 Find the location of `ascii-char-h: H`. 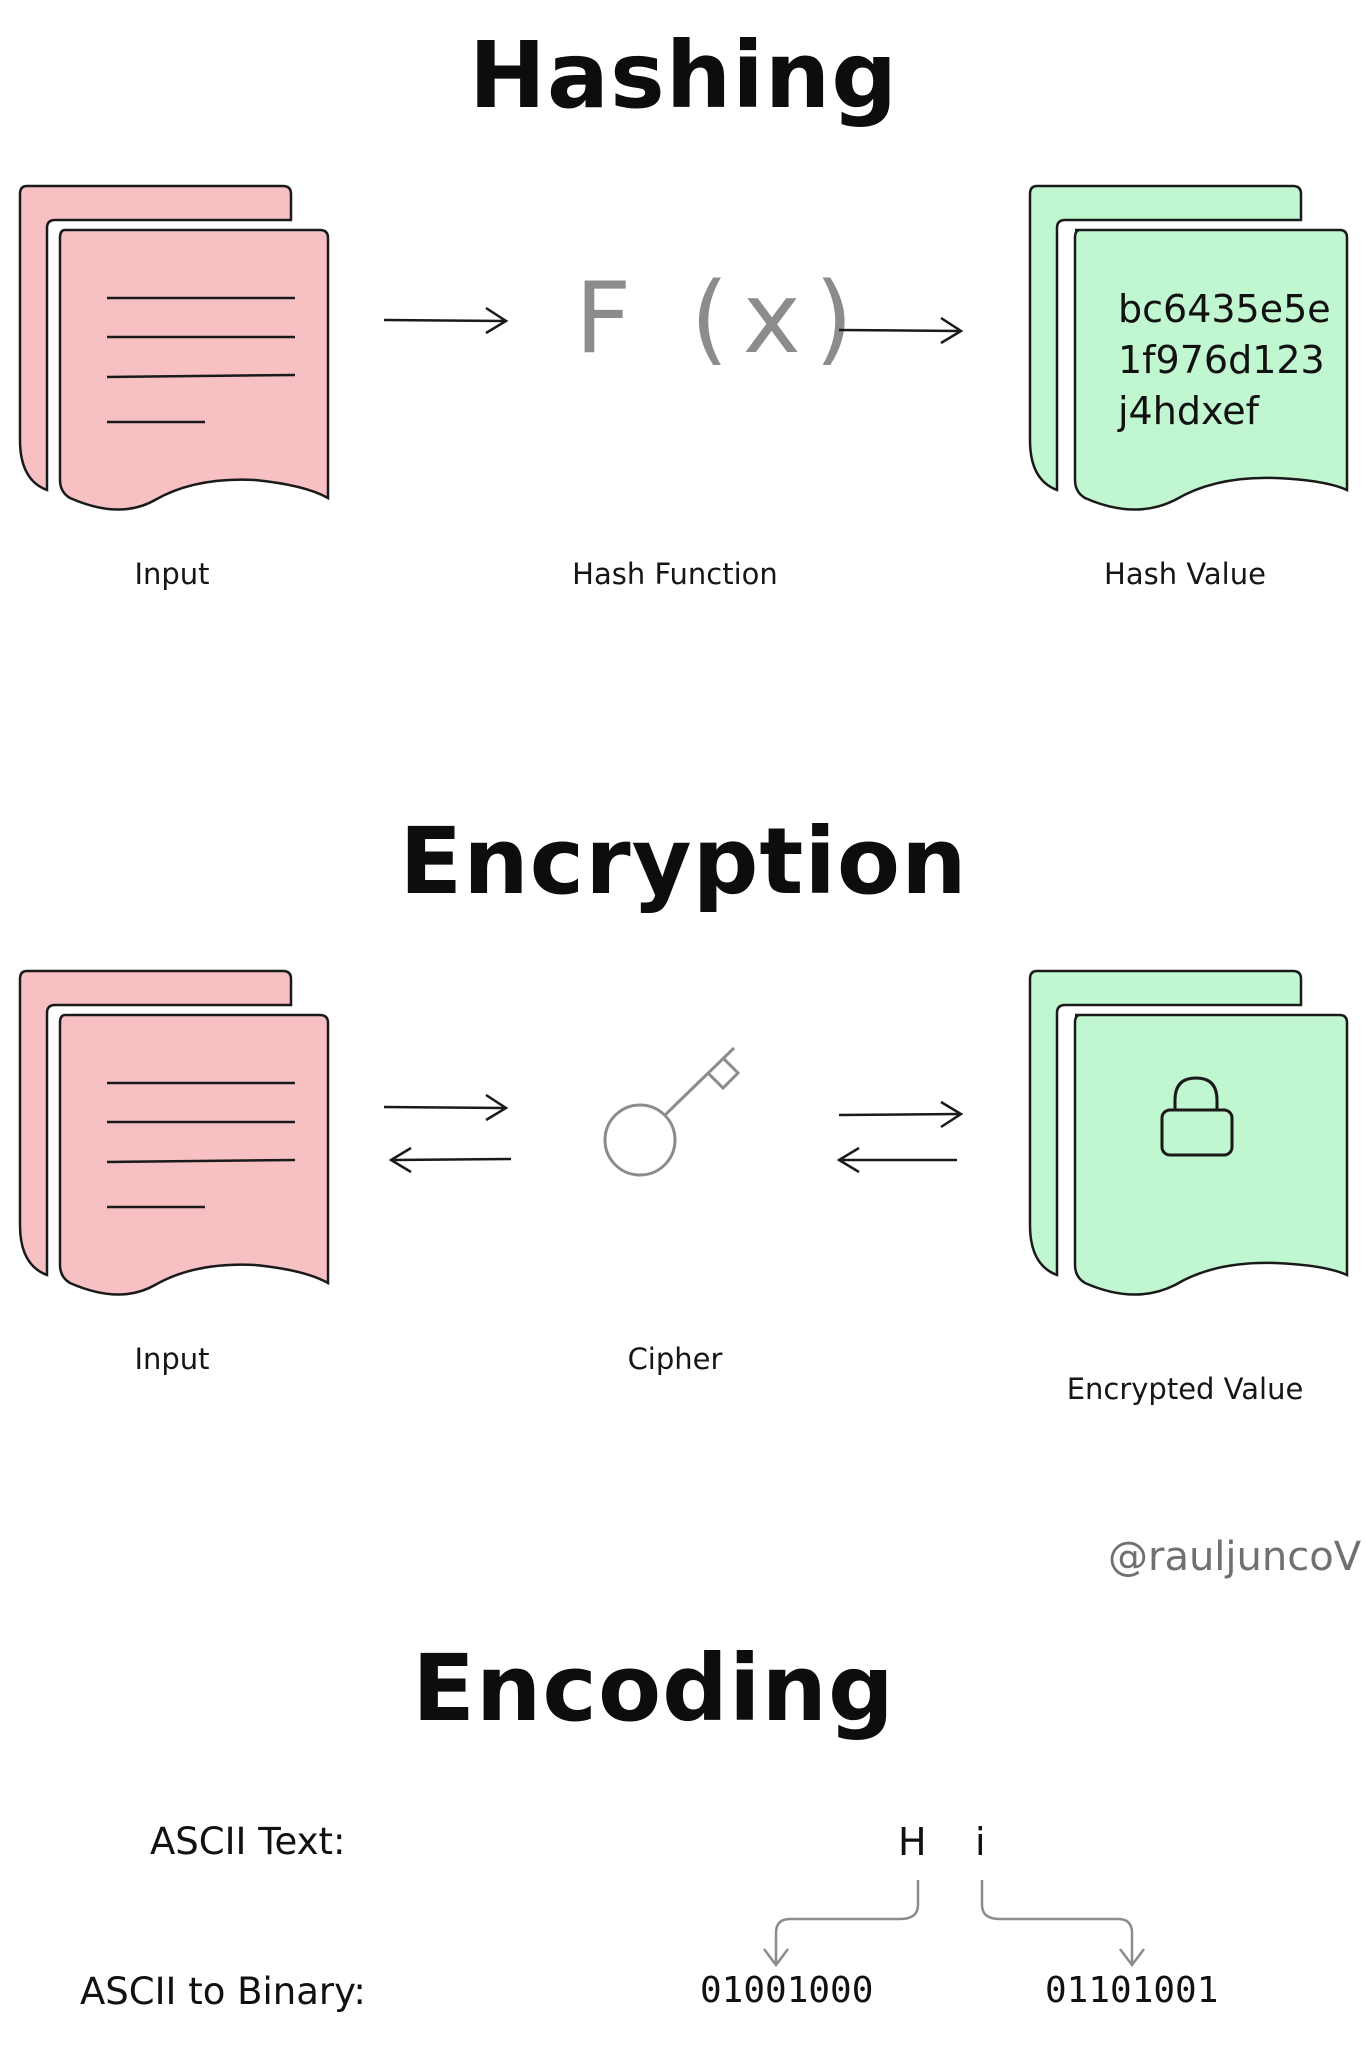

ascii-char-h: H is located at coordinates (912, 1842).